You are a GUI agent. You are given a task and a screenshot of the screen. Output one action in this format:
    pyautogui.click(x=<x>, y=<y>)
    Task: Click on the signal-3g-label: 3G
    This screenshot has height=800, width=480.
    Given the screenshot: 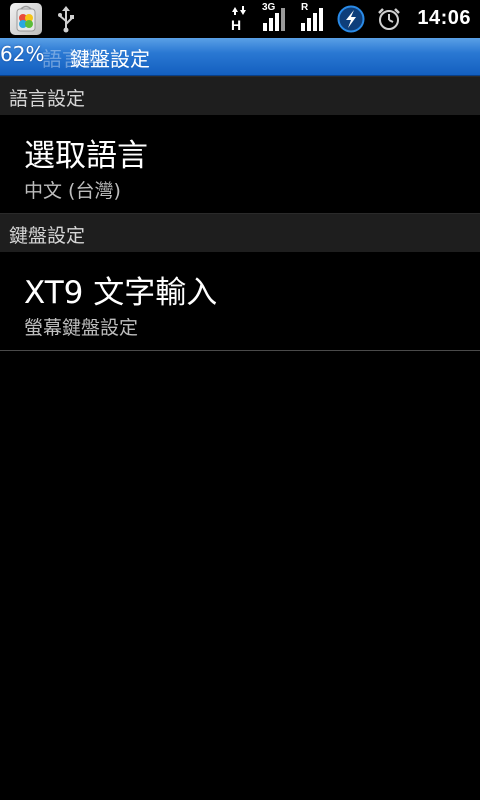 What is the action you would take?
    pyautogui.click(x=269, y=7)
    